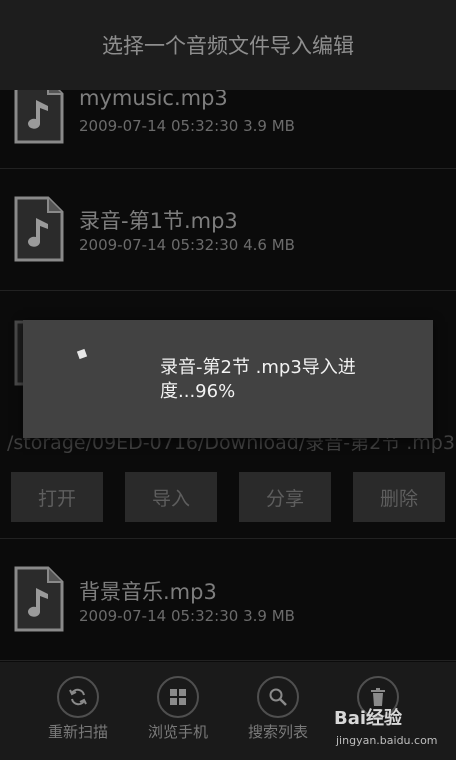 The height and width of the screenshot is (760, 456). Describe the element at coordinates (368, 718) in the screenshot. I see `watermark-logo: Bai经验` at that location.